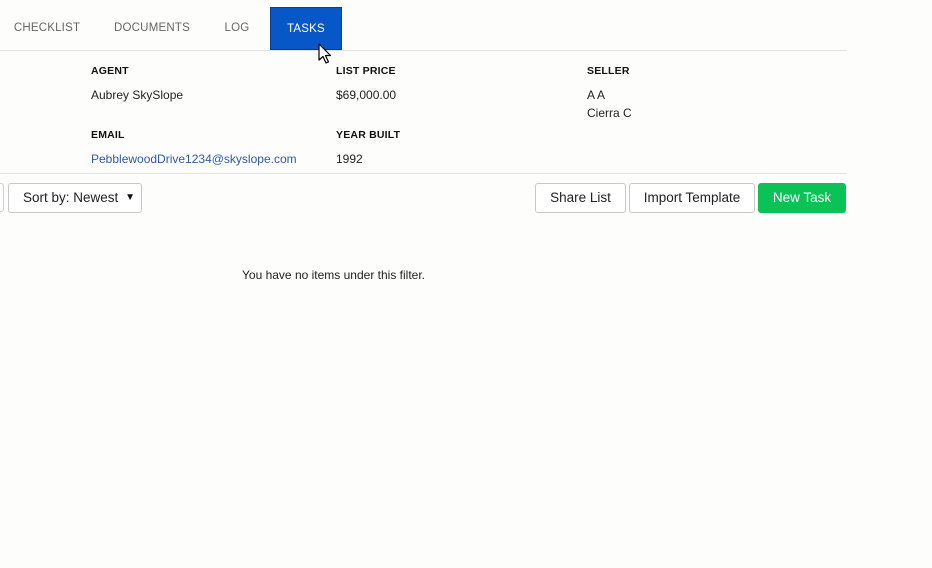 This screenshot has width=932, height=568. I want to click on import-template-button: Import Template, so click(692, 198).